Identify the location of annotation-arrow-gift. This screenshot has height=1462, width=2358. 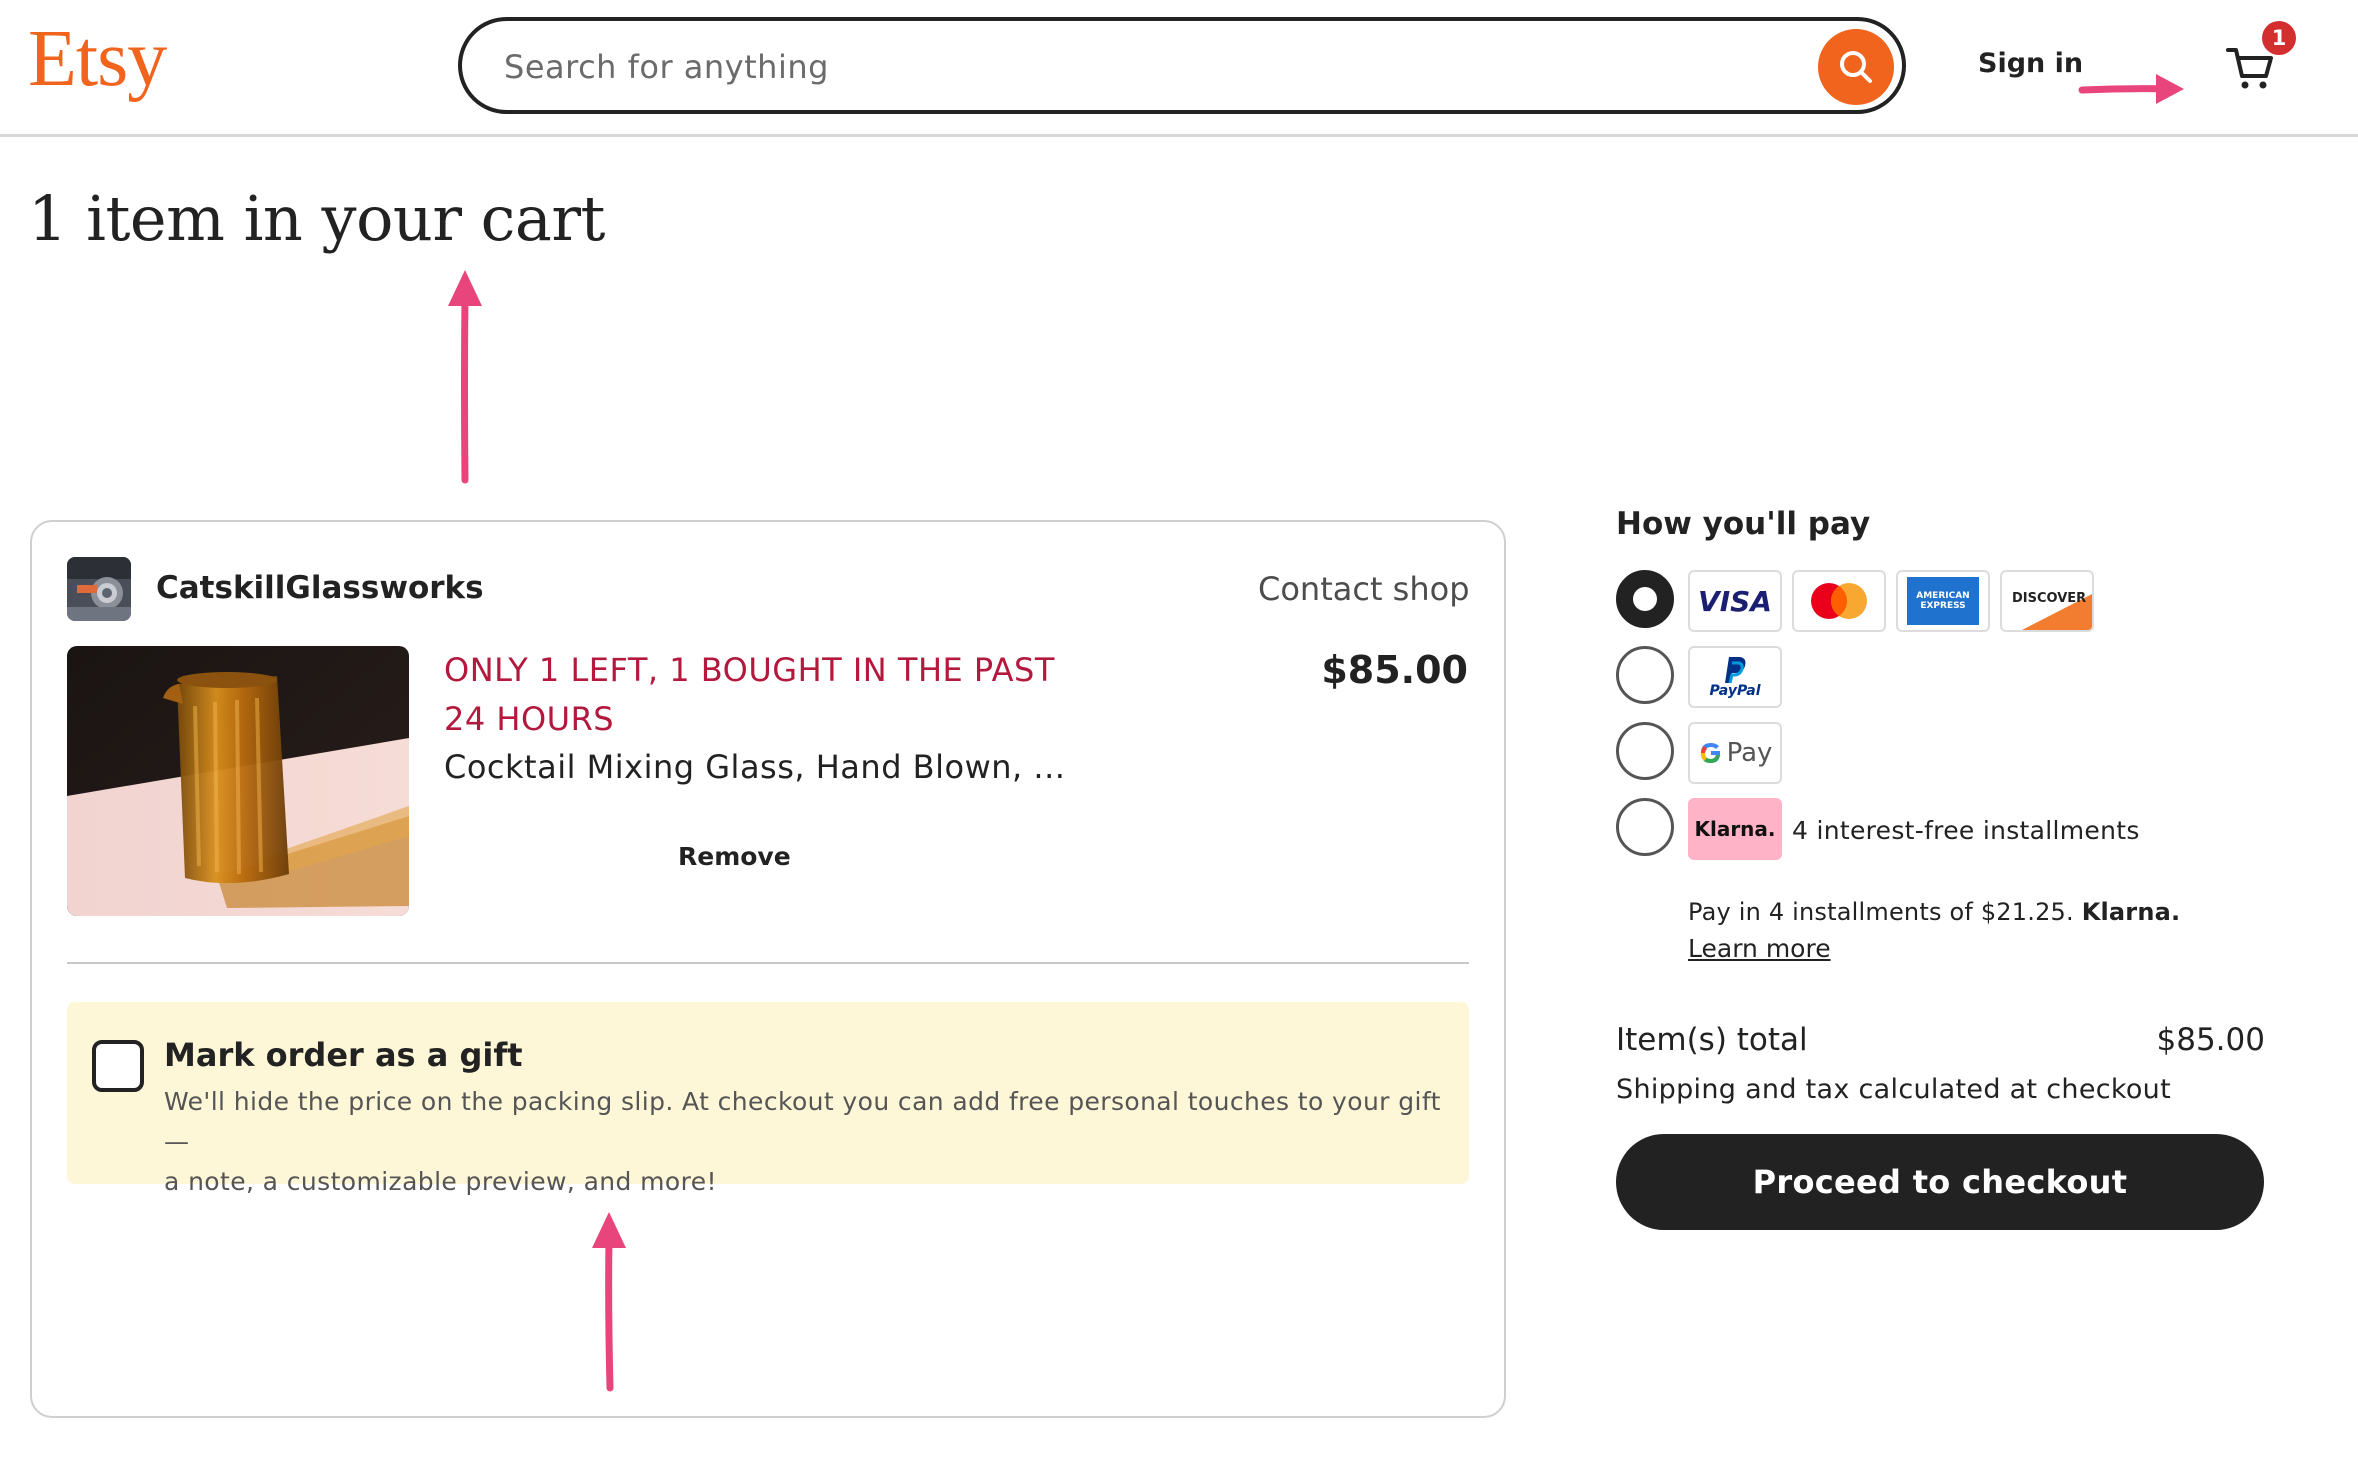
(609, 1302).